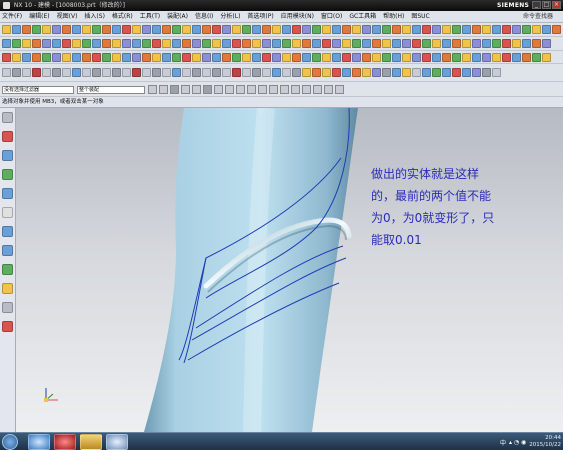 Image resolution: width=563 pixels, height=450 pixels. I want to click on curve-icon, so click(196, 89).